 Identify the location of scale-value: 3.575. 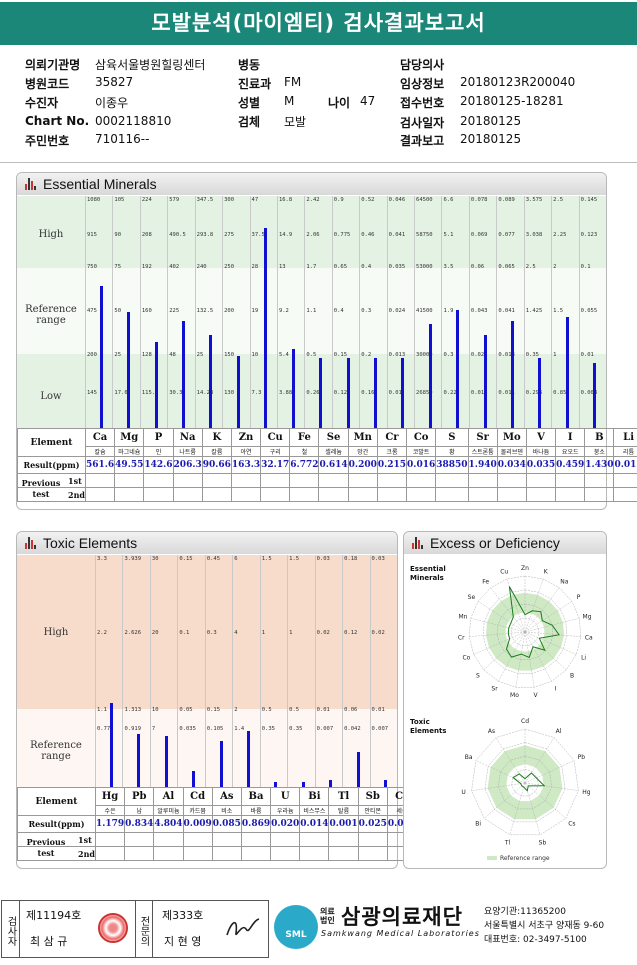
(534, 200).